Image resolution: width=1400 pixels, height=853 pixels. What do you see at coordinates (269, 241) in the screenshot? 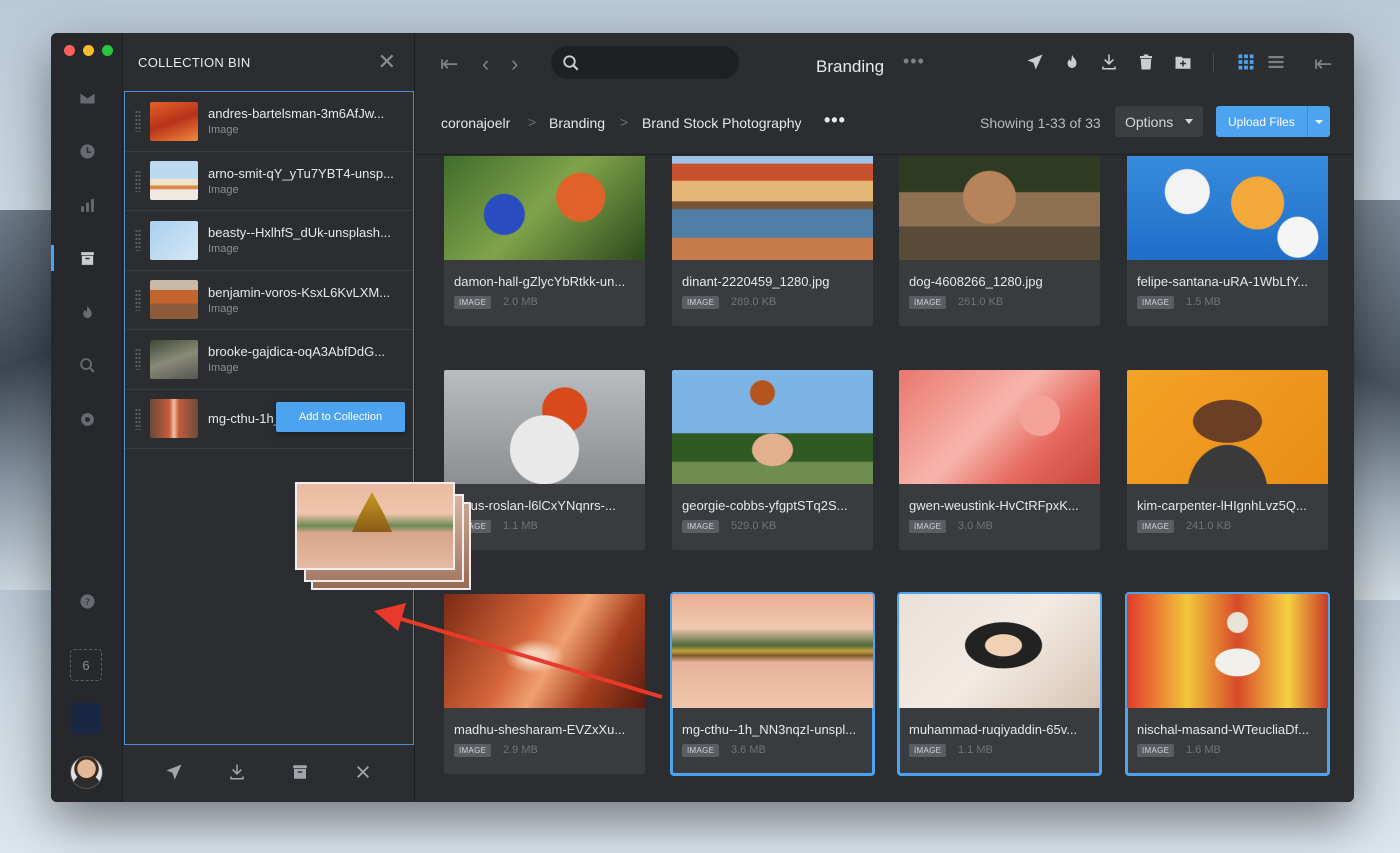
I see `list-item: beasty--HxlhfS_dUk-unsplash... Image` at bounding box center [269, 241].